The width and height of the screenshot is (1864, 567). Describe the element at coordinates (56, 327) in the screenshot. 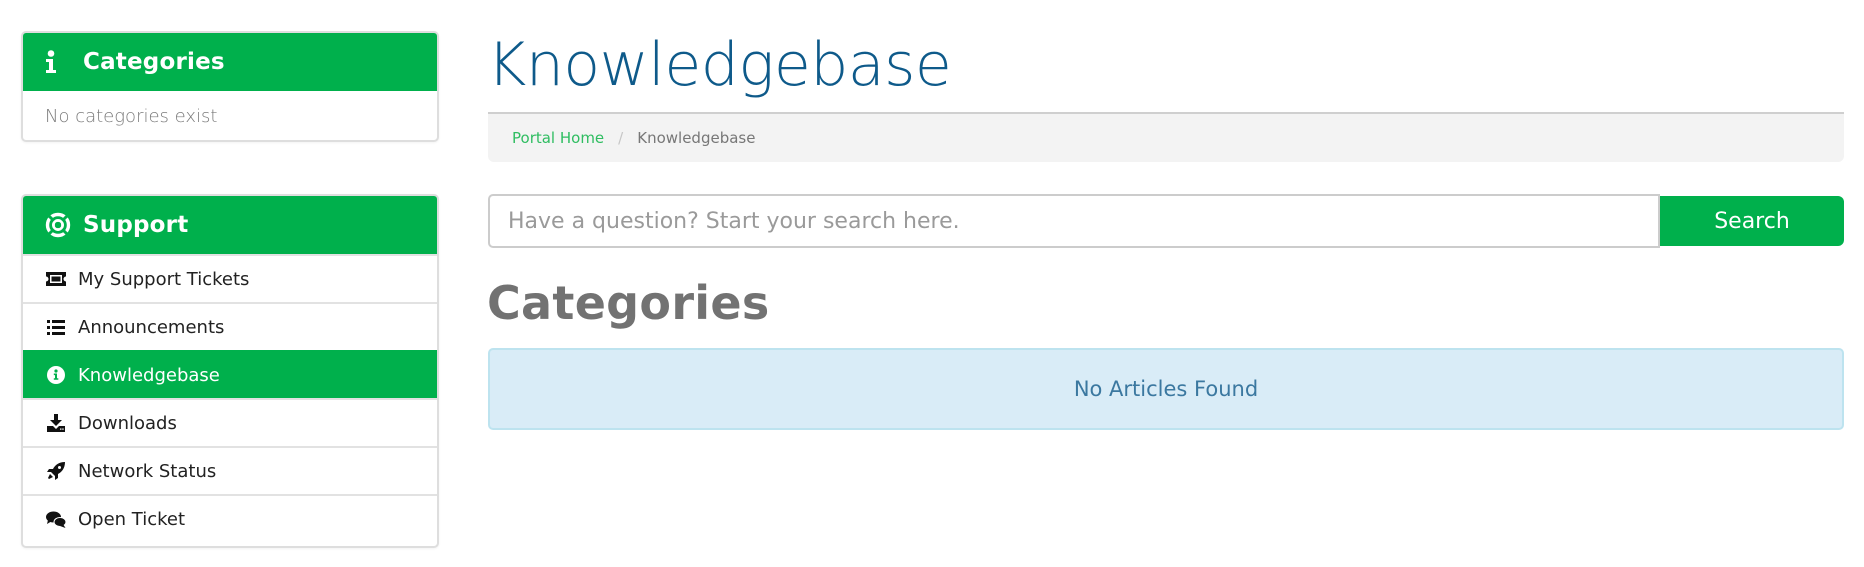

I see `list-icon` at that location.